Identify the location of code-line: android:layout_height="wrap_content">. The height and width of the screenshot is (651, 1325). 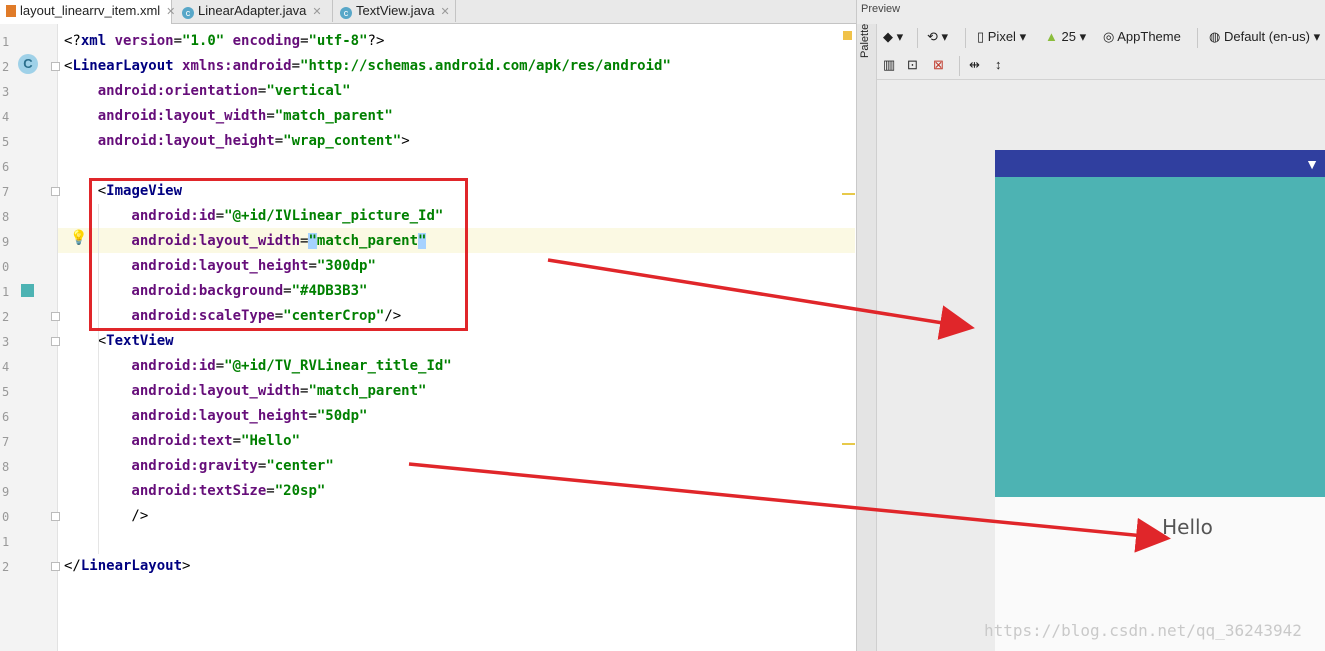
(237, 141).